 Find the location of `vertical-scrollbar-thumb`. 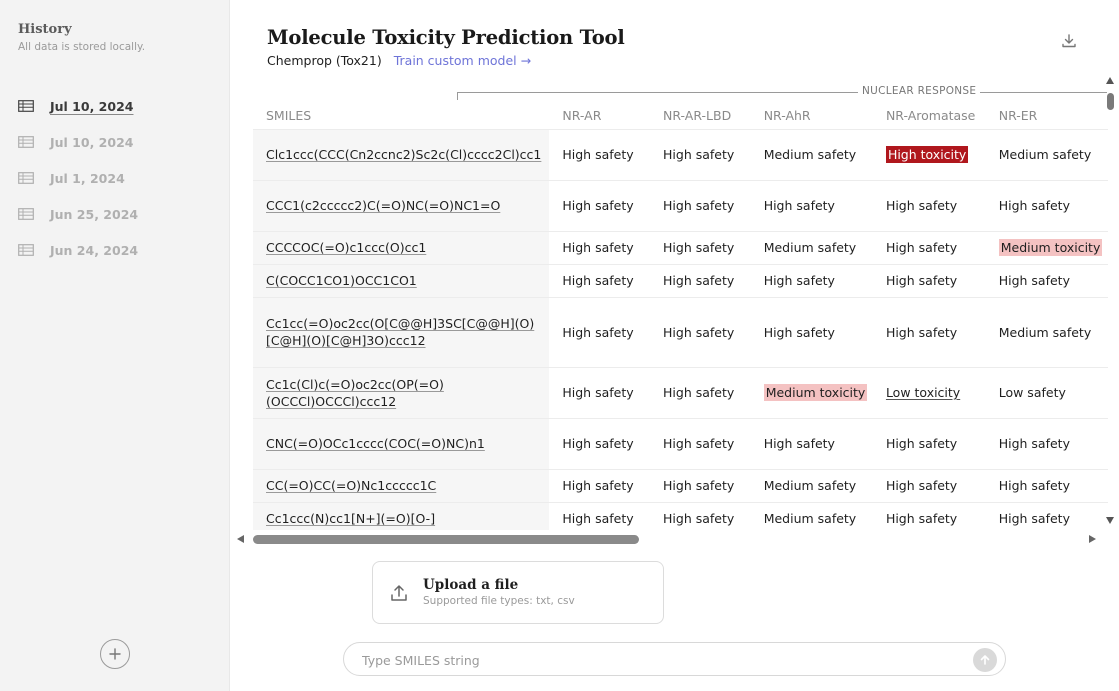

vertical-scrollbar-thumb is located at coordinates (1110, 101).